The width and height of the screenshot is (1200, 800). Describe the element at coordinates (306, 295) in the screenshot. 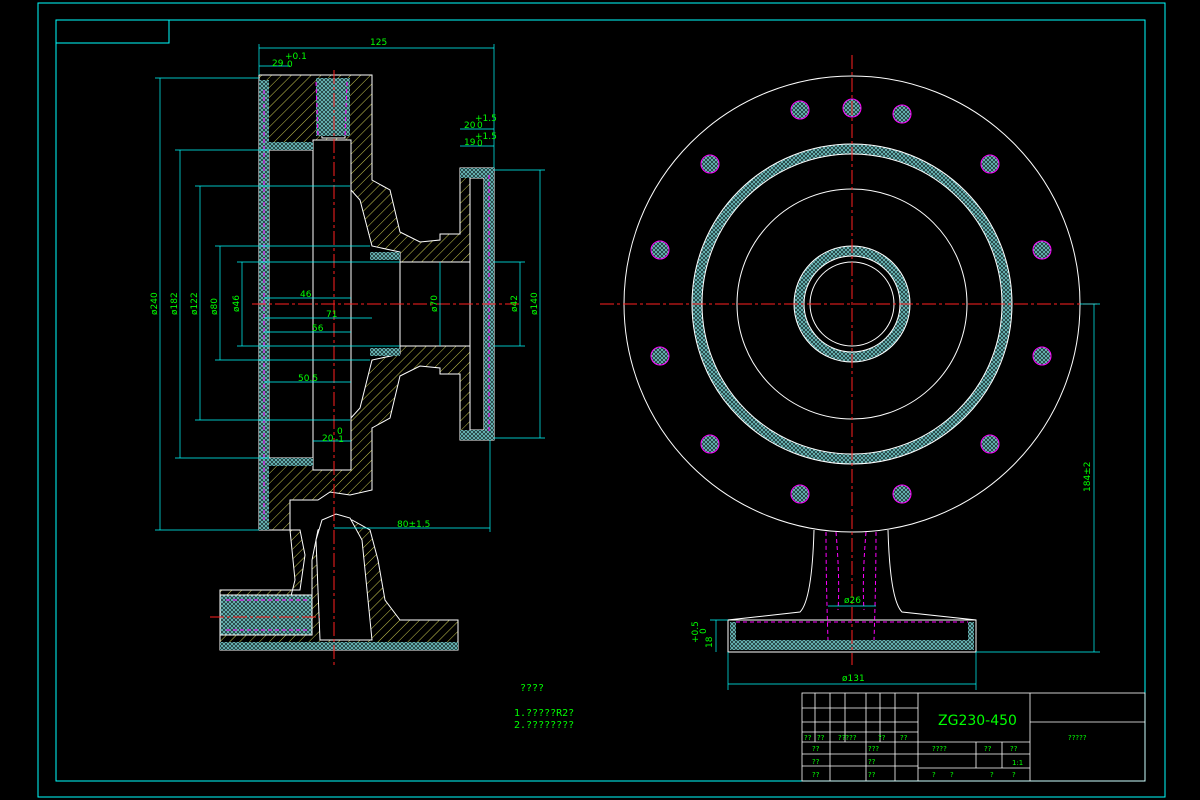

I see `dim-46: 46` at that location.